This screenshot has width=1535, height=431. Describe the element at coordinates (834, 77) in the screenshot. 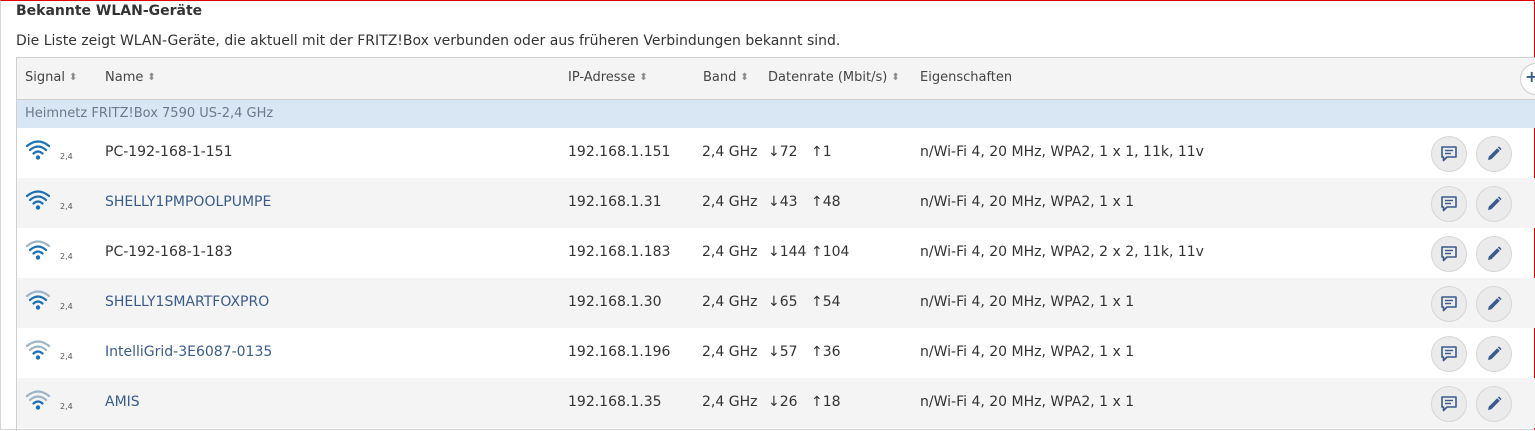

I see `header-rate: Datenrate (Mbit/s) ⬍` at that location.